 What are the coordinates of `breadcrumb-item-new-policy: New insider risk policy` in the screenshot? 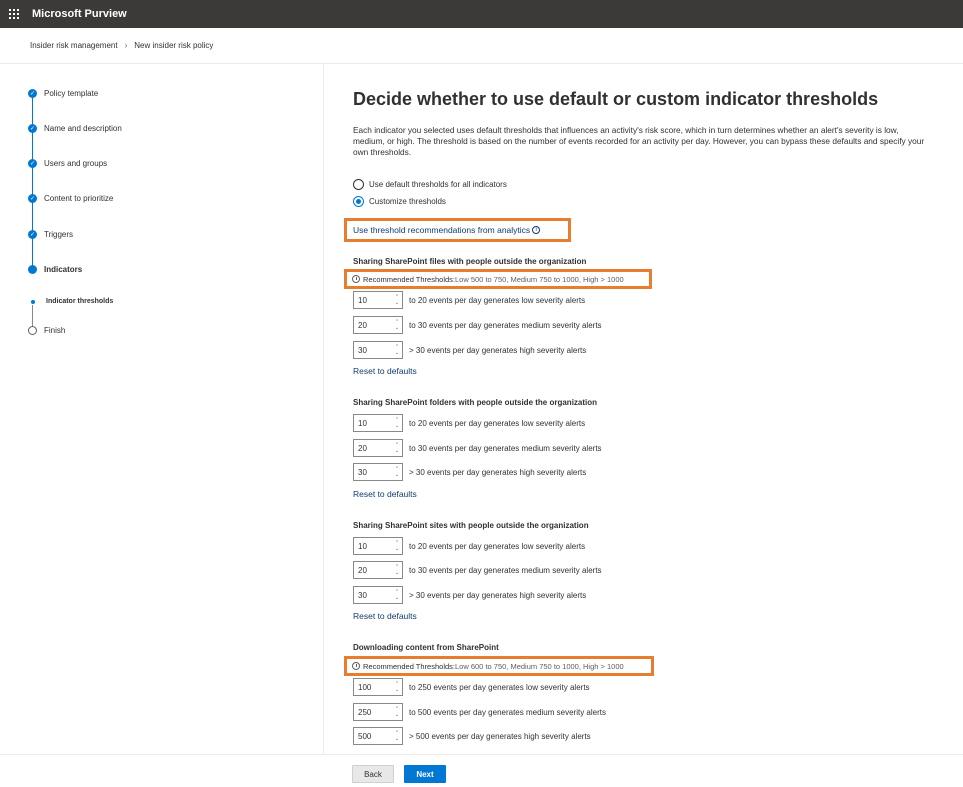 It's located at (174, 45).